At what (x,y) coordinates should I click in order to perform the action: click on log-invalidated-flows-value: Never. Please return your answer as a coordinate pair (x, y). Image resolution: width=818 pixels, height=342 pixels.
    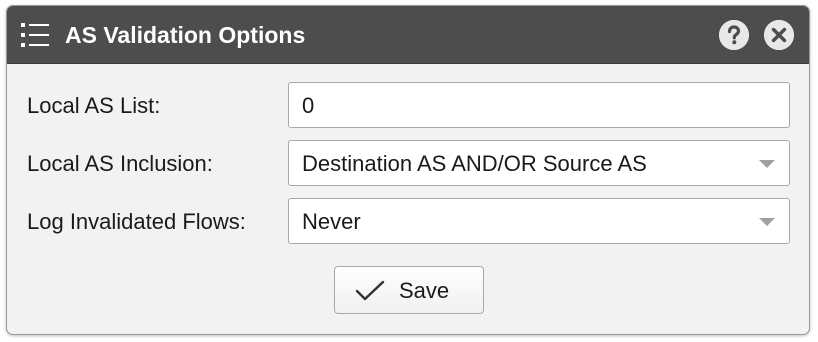
    Looking at the image, I should click on (331, 221).